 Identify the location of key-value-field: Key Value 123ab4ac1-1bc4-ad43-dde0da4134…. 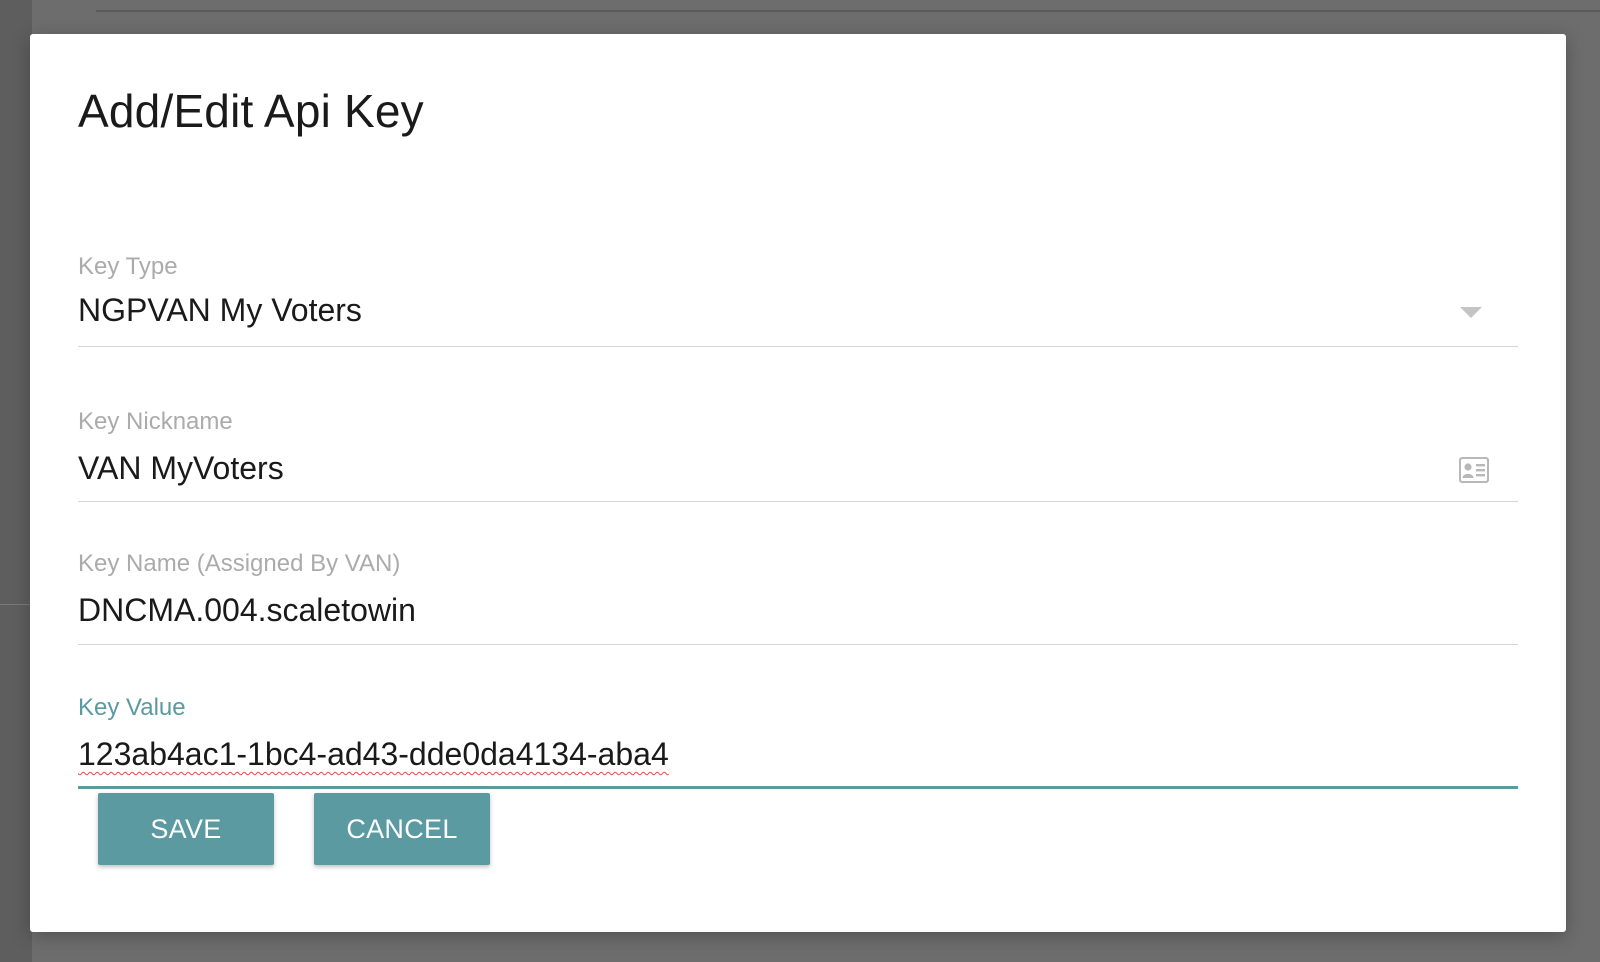
(798, 738).